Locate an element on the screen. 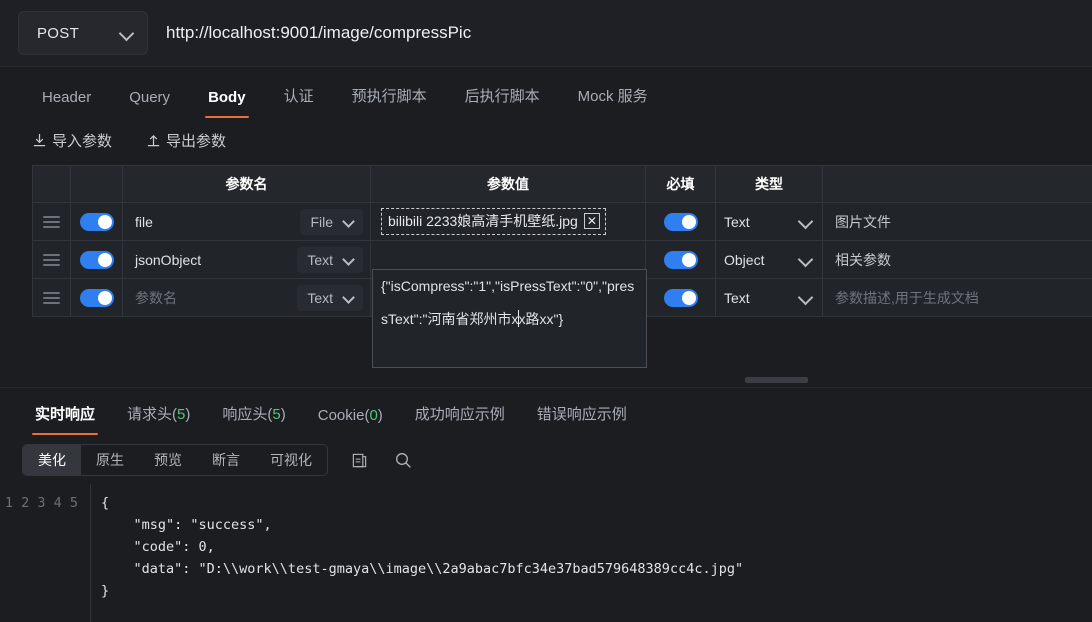 The width and height of the screenshot is (1092, 622). http-method-value: POST is located at coordinates (58, 33).